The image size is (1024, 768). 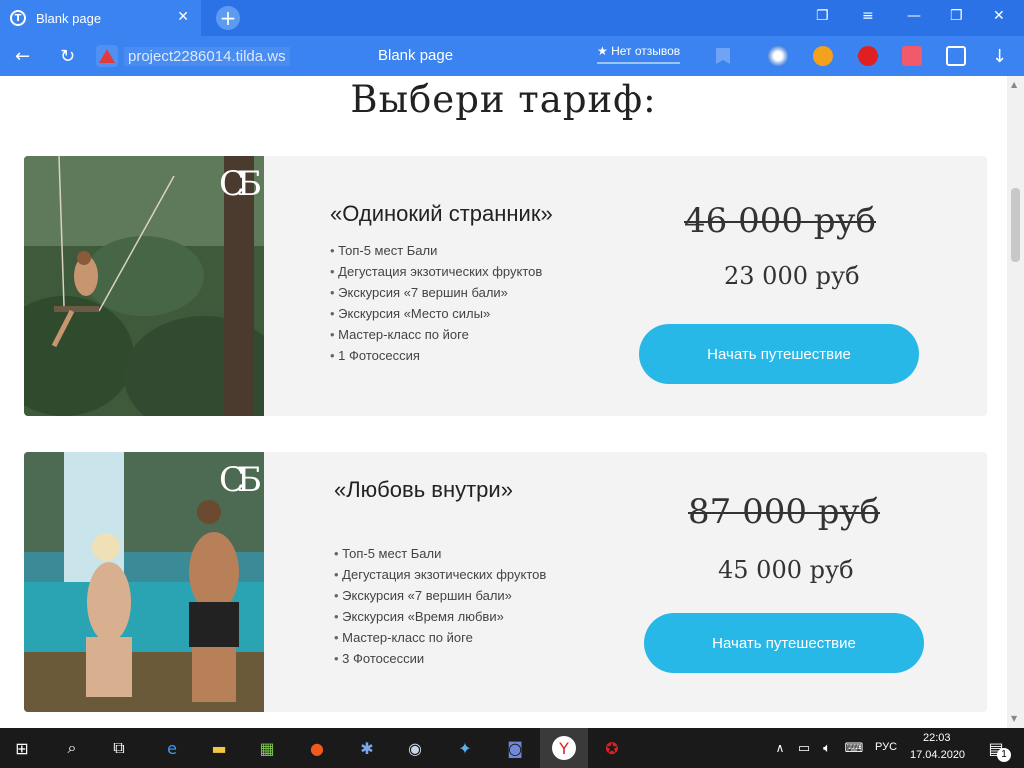 What do you see at coordinates (784, 512) in the screenshot?
I see `old-price: 87 000 руб` at bounding box center [784, 512].